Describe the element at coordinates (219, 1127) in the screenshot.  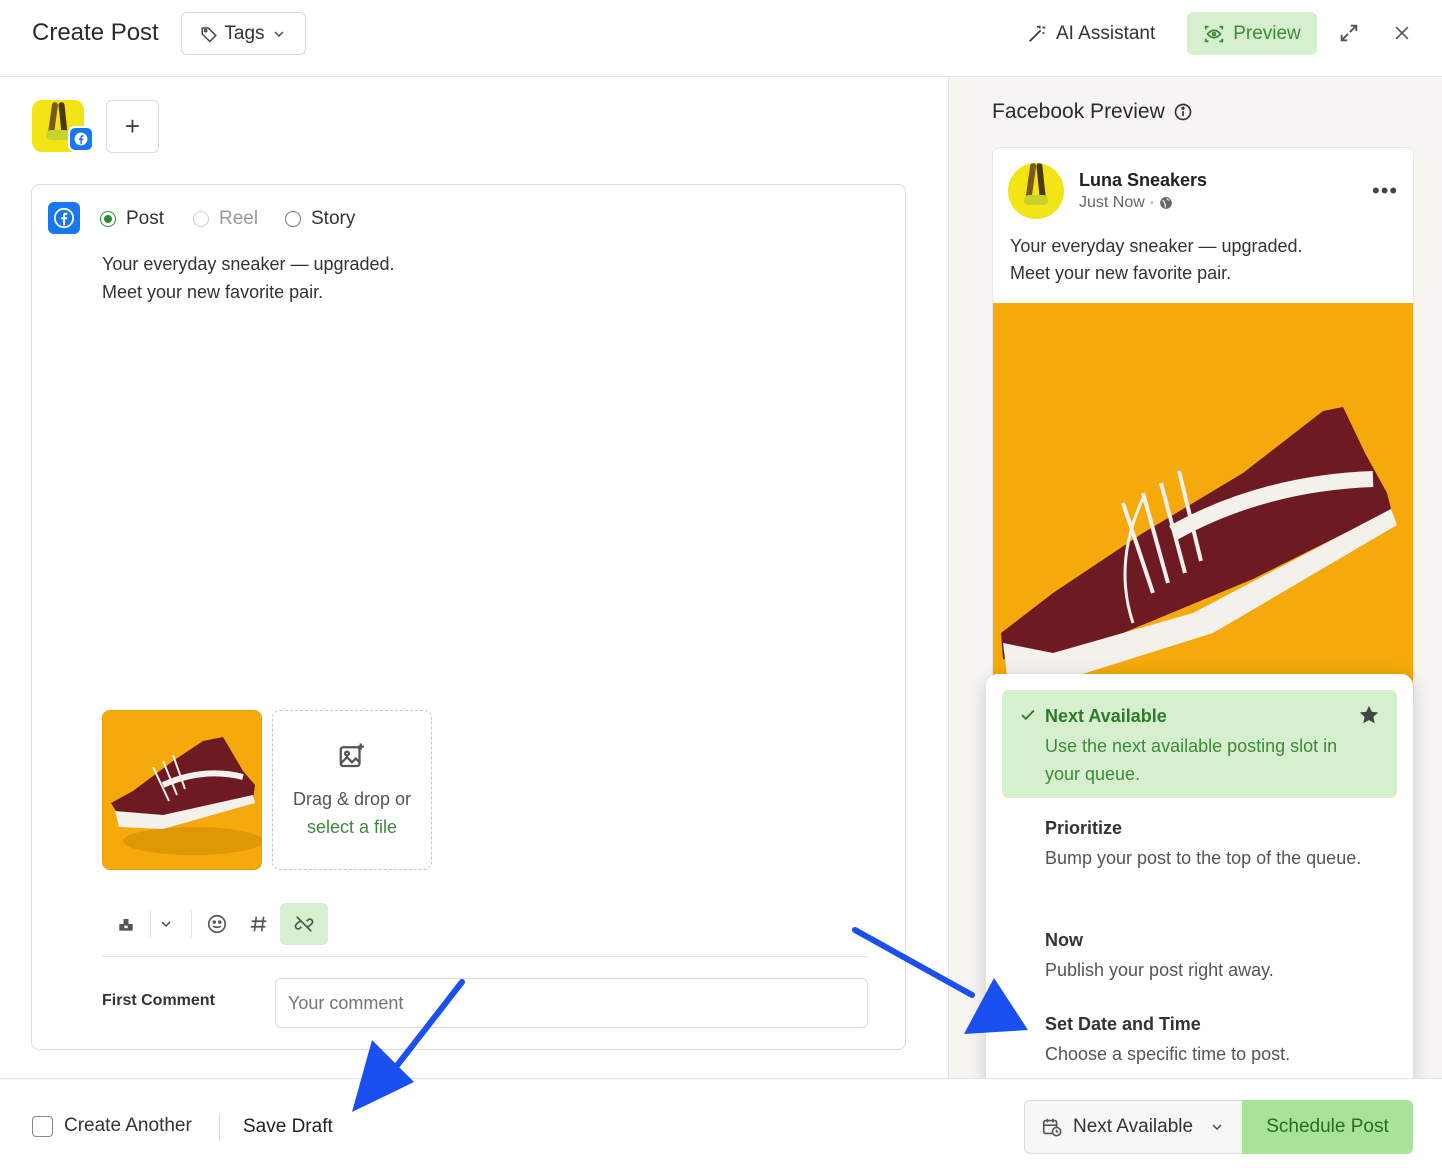
I see `footer-divider` at that location.